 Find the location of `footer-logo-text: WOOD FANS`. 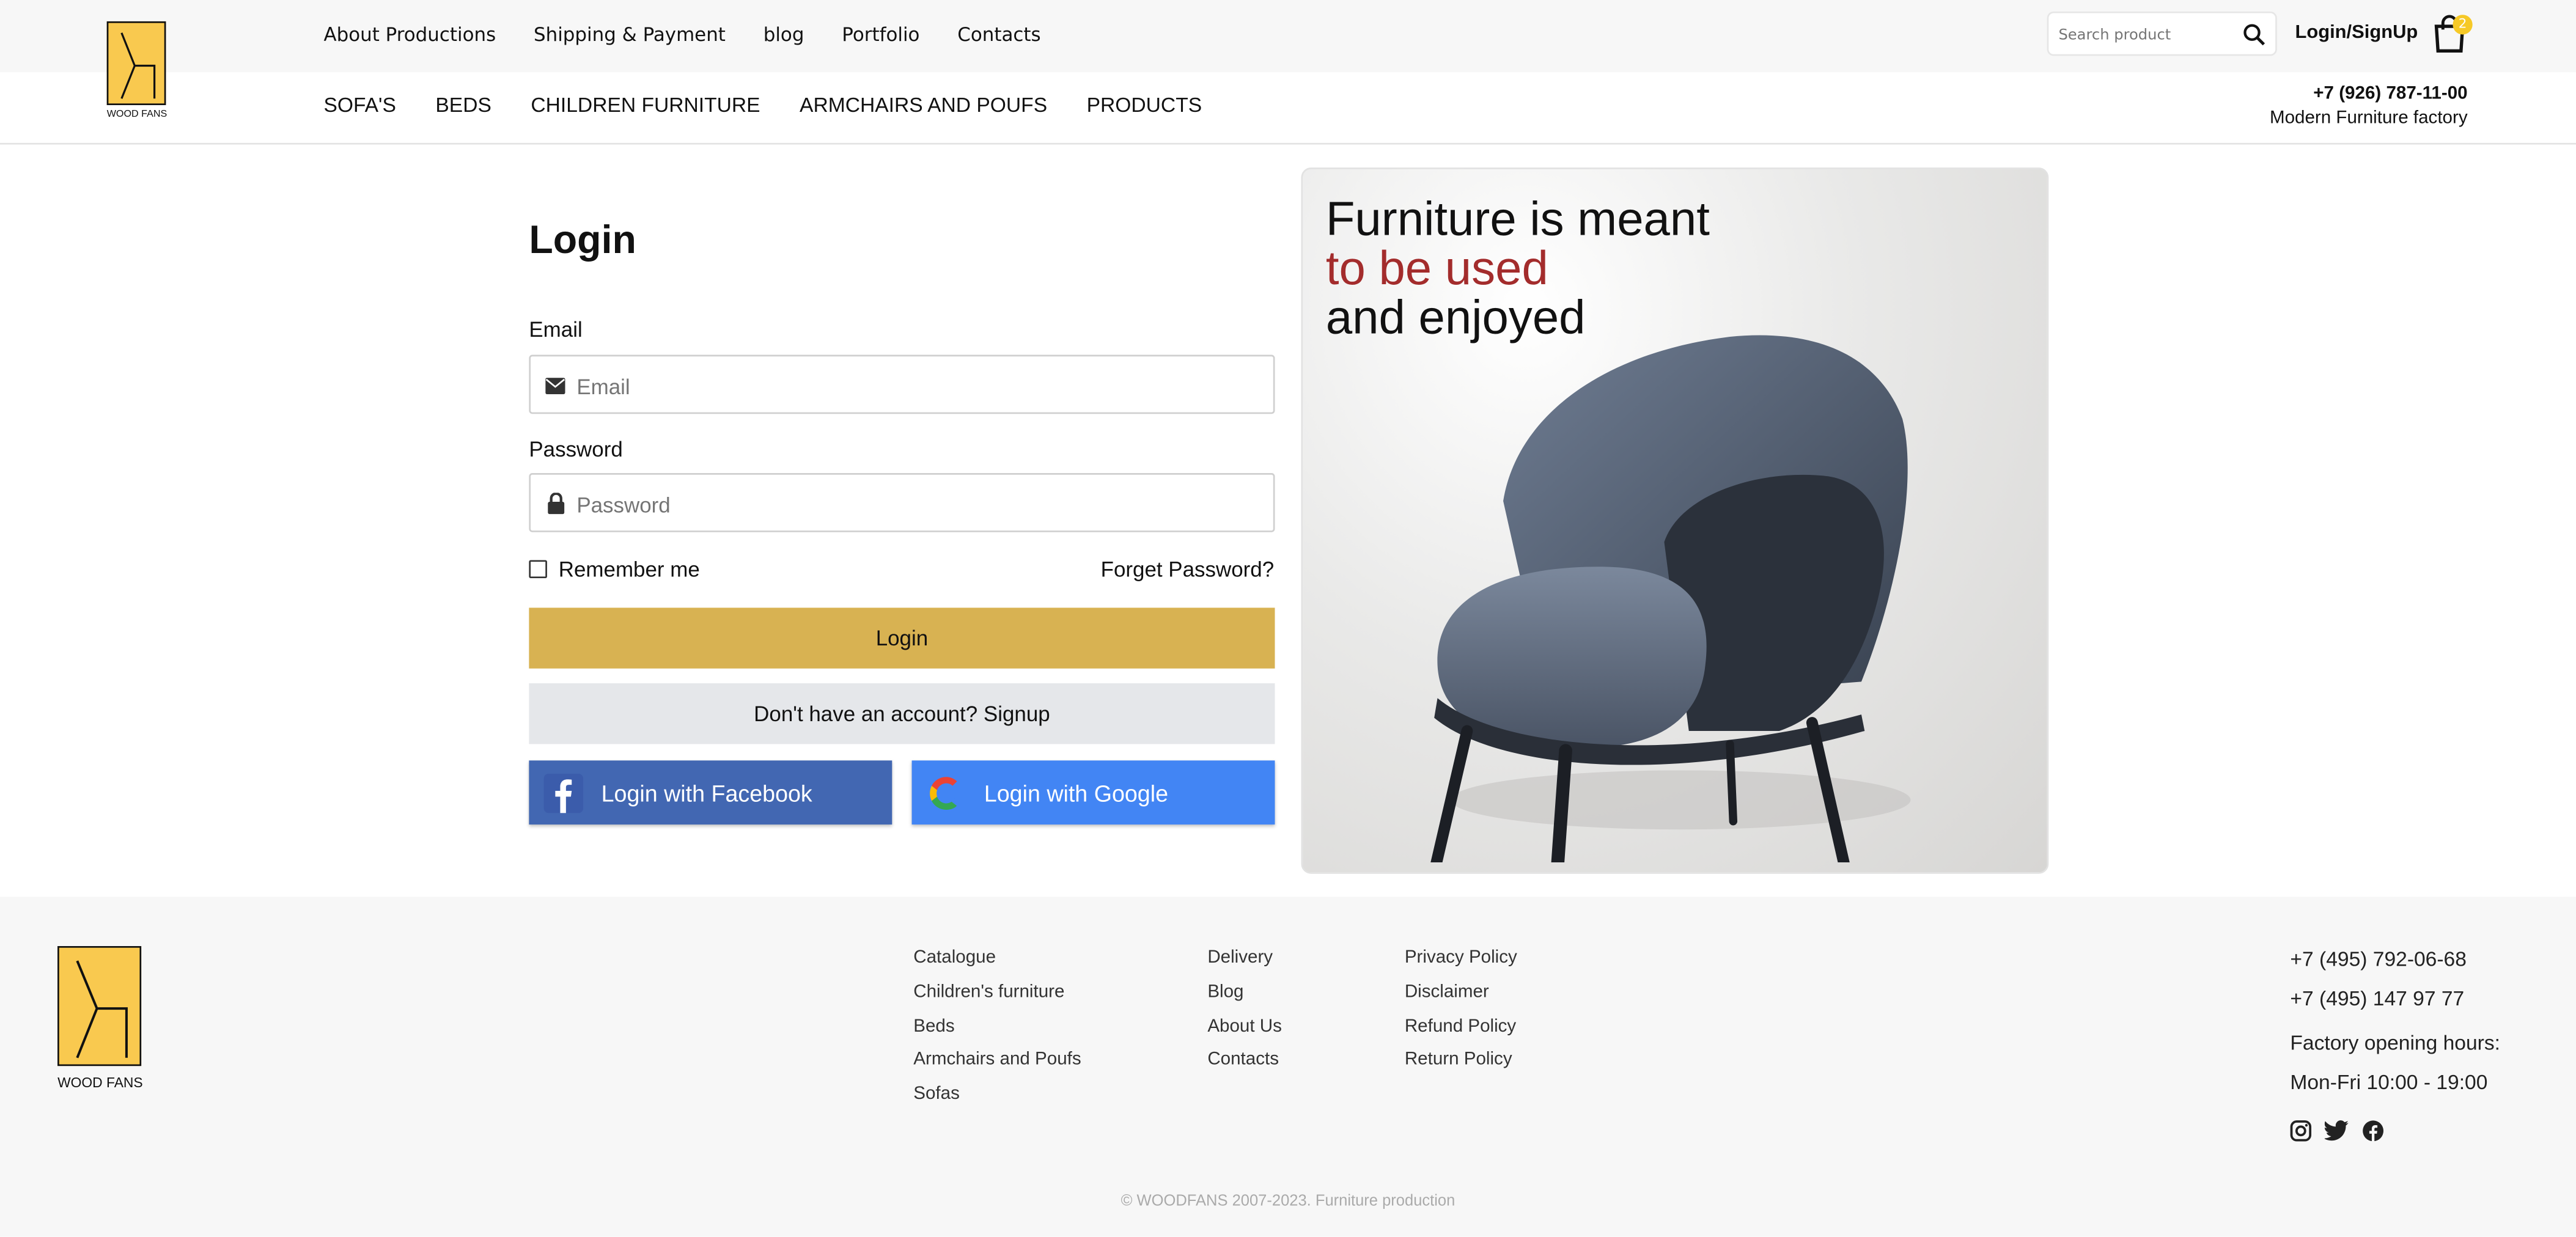

footer-logo-text: WOOD FANS is located at coordinates (100, 1082).